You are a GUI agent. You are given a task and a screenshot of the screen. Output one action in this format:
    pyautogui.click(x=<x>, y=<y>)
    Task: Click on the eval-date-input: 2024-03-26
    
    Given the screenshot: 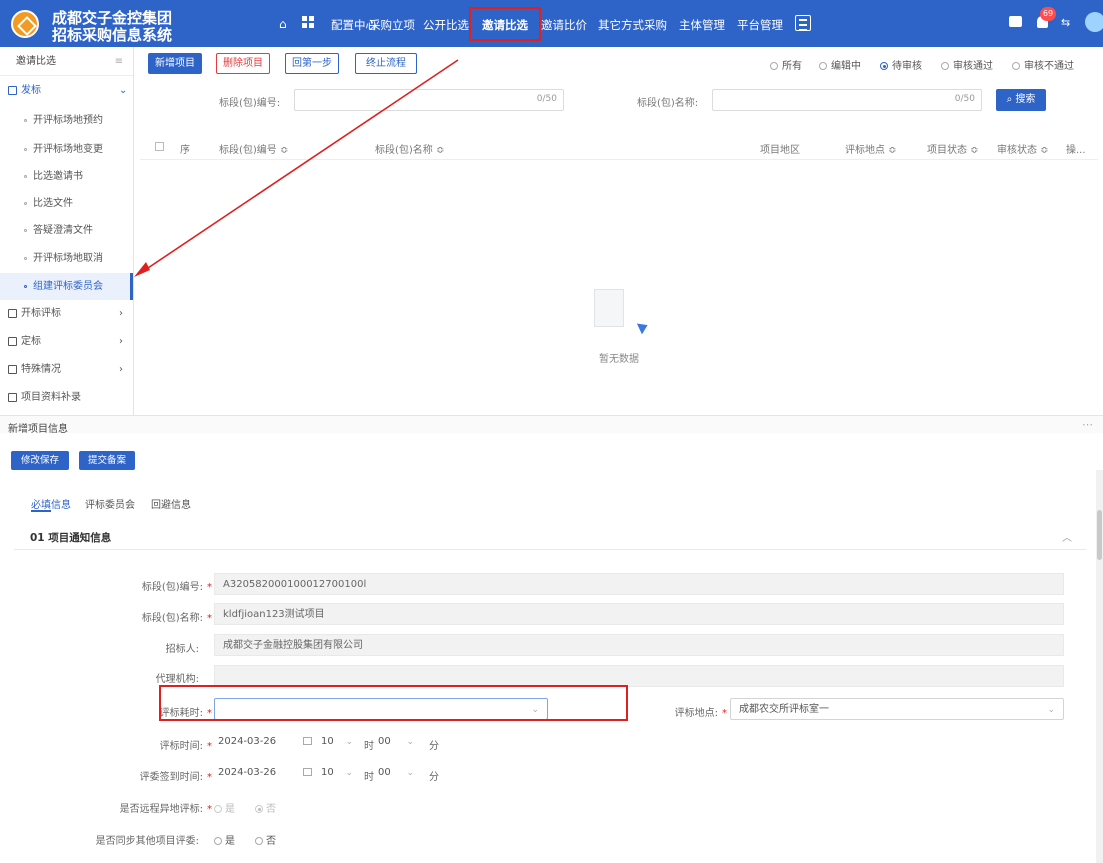 What is the action you would take?
    pyautogui.click(x=264, y=742)
    